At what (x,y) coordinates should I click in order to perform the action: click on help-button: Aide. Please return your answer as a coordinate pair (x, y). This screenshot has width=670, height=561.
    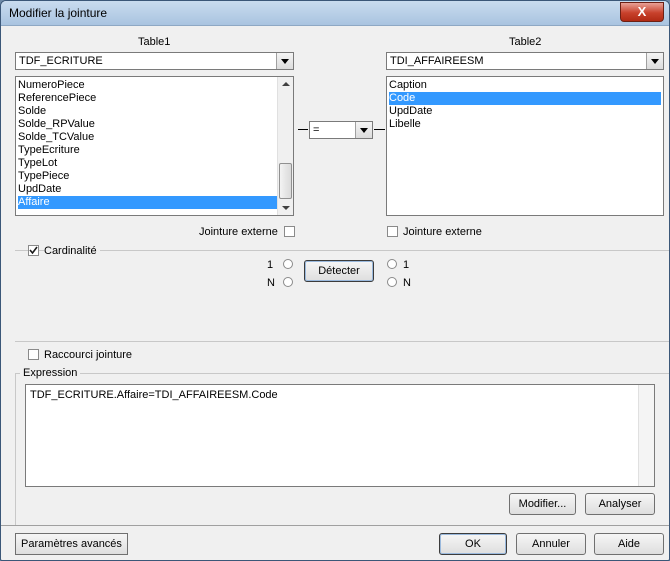
    Looking at the image, I should click on (629, 544).